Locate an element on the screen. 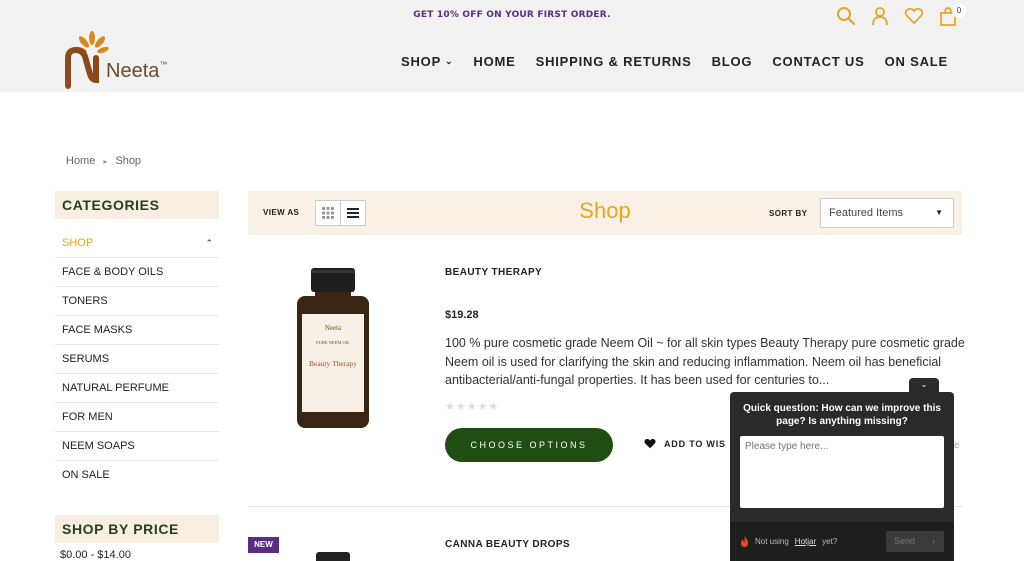  hotjar-link: Hotjar is located at coordinates (805, 541).